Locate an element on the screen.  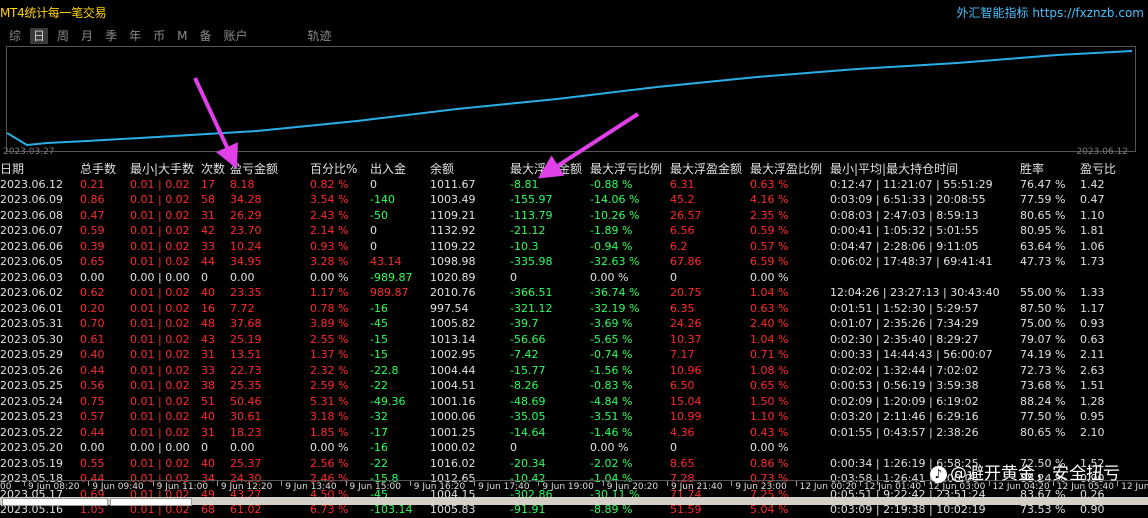
table-cell: 0:04:47 | 2:28:06 | 9:11:05 is located at coordinates (904, 246).